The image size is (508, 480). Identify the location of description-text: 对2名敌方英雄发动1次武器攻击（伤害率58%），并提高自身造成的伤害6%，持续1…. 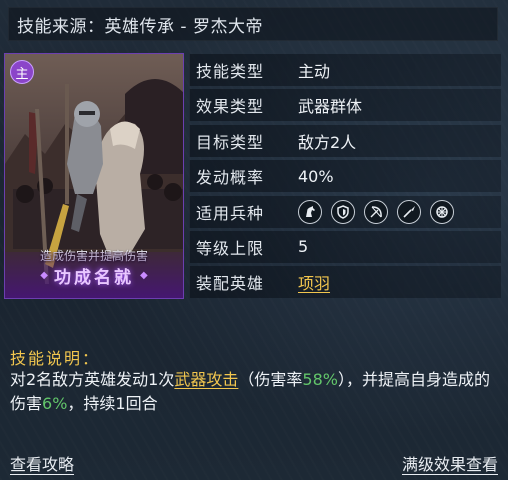
(252, 392).